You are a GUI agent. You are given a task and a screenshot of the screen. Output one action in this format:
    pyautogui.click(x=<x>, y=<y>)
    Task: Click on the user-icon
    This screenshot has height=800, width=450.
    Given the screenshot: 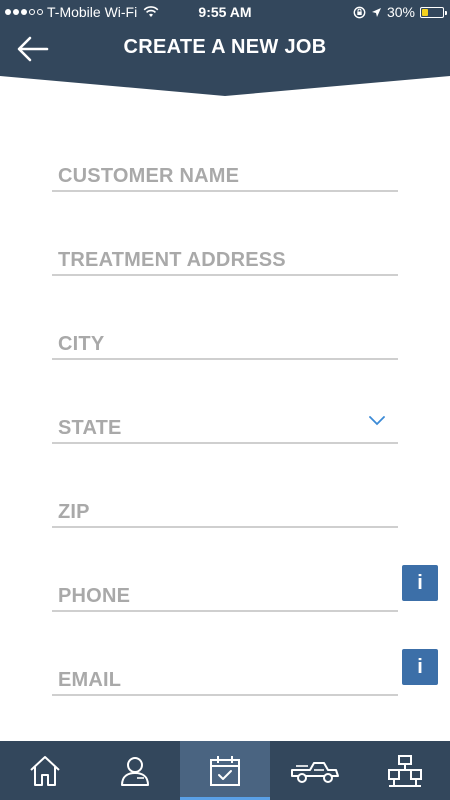 What is the action you would take?
    pyautogui.click(x=135, y=771)
    